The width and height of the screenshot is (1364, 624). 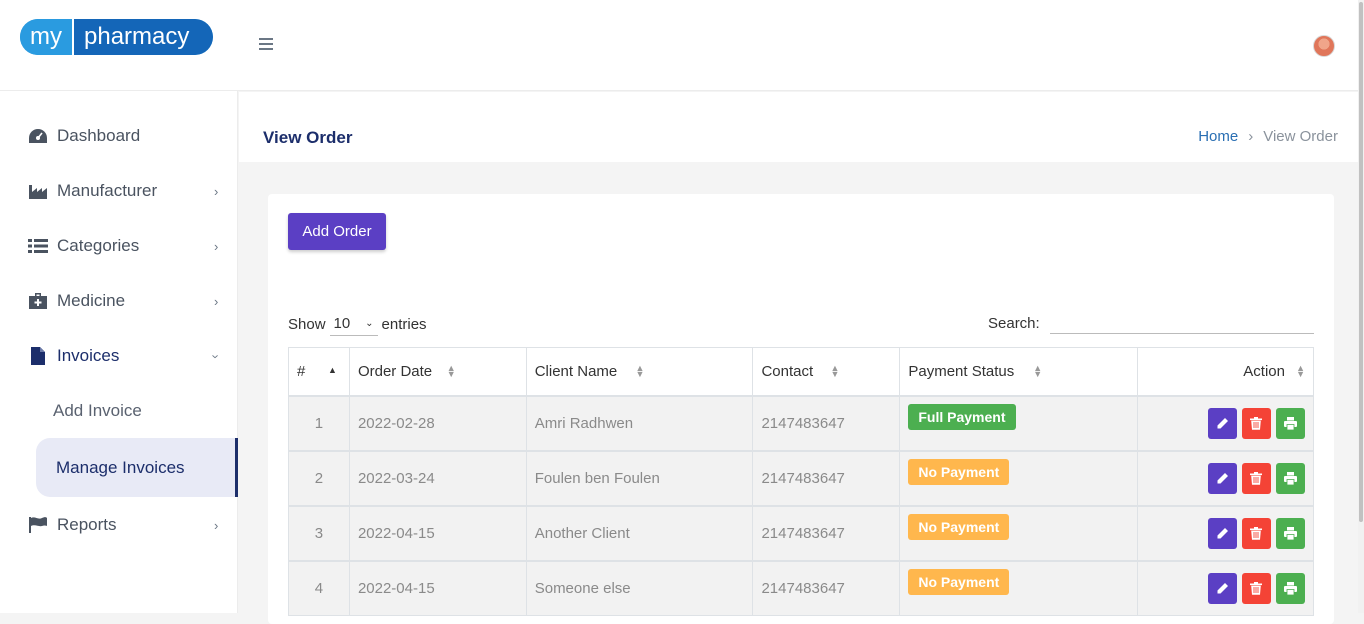 I want to click on column-header-contact: Contact ▲ ▼, so click(x=826, y=371).